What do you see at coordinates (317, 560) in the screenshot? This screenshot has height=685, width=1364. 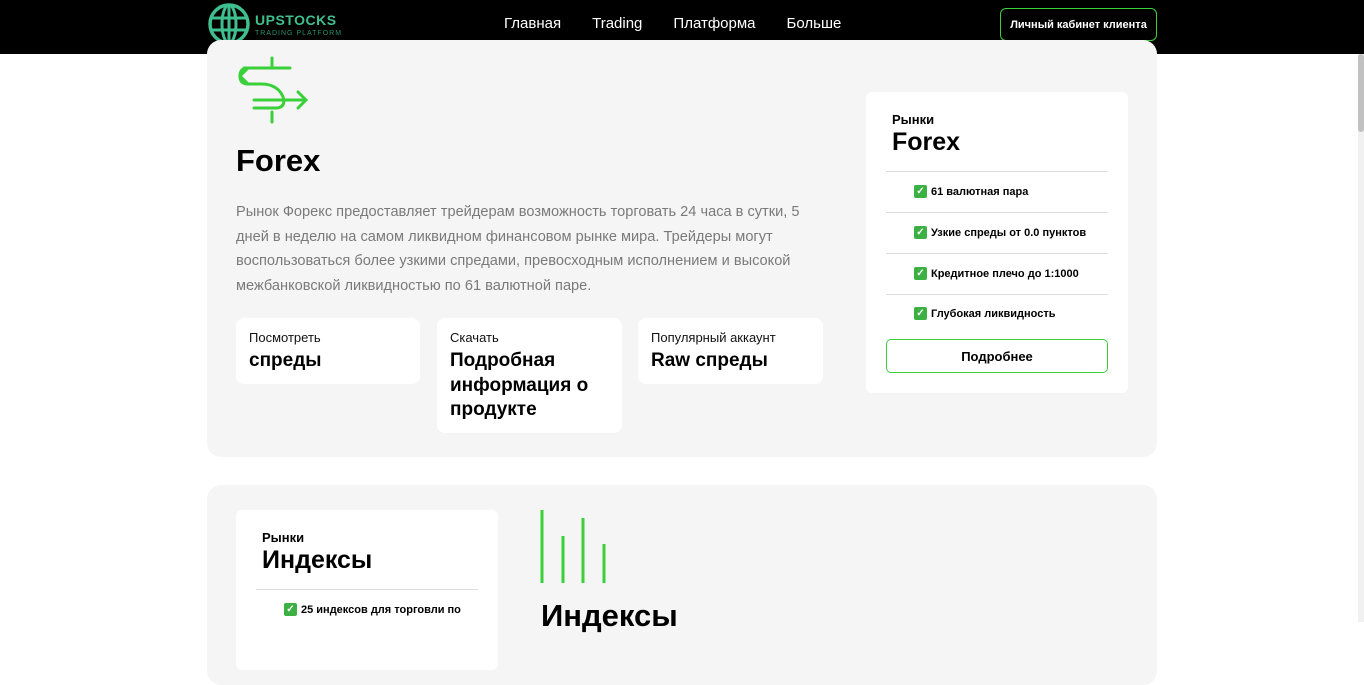 I see `market-title: Индексы` at bounding box center [317, 560].